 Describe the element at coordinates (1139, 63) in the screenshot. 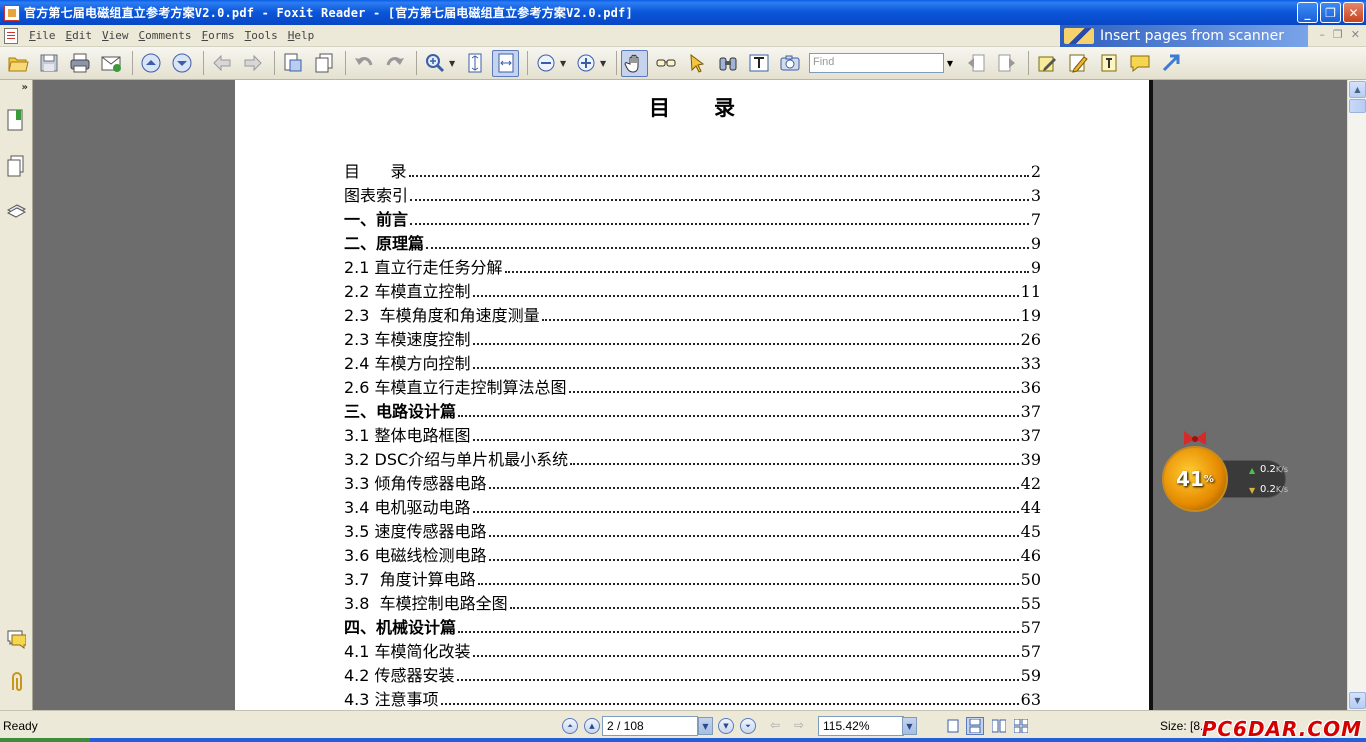

I see `note-tool-button` at that location.